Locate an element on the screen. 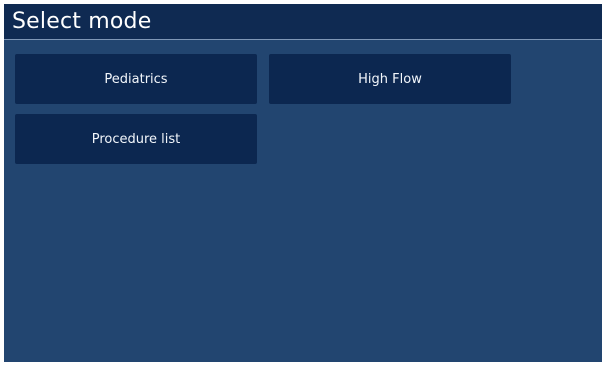  procedure-list-label: Procedure list is located at coordinates (136, 139).